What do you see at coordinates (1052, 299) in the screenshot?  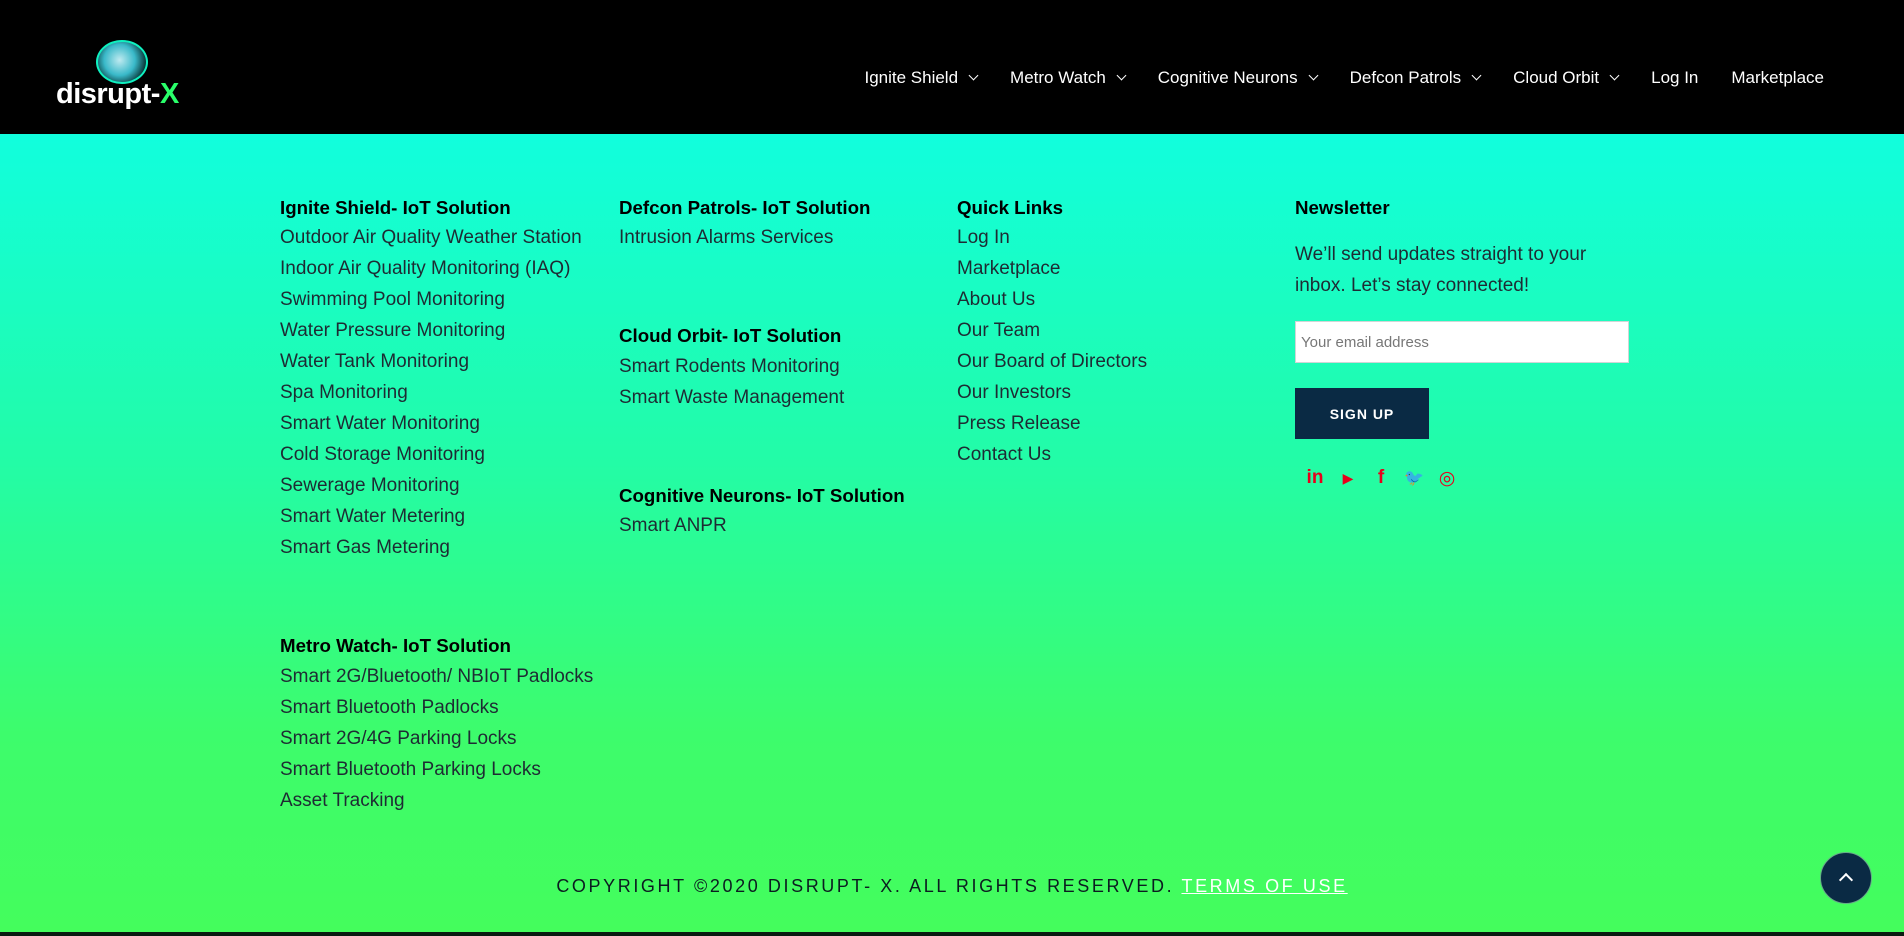 I see `quick-link: About Us` at bounding box center [1052, 299].